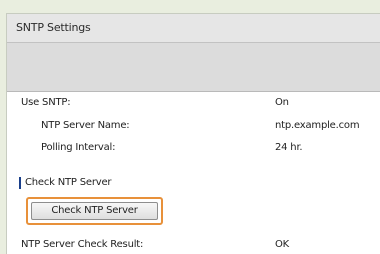  What do you see at coordinates (282, 244) in the screenshot?
I see `ntp-check-result-value: OK` at bounding box center [282, 244].